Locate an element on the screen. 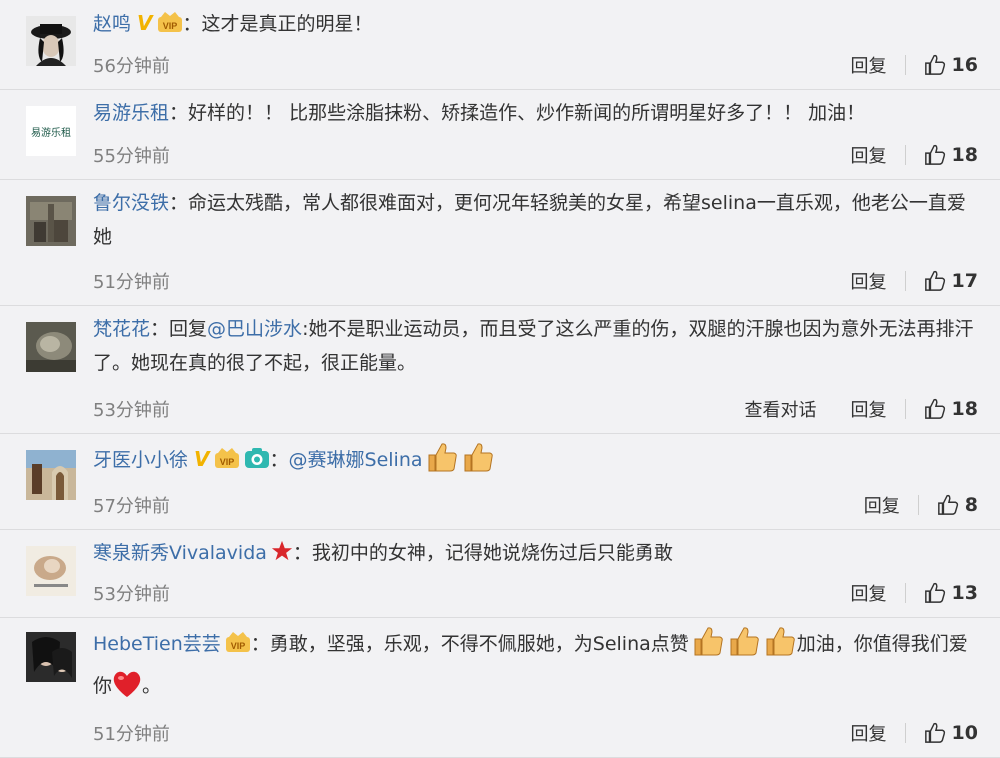 This screenshot has width=1000, height=758. camera-icon is located at coordinates (257, 463).